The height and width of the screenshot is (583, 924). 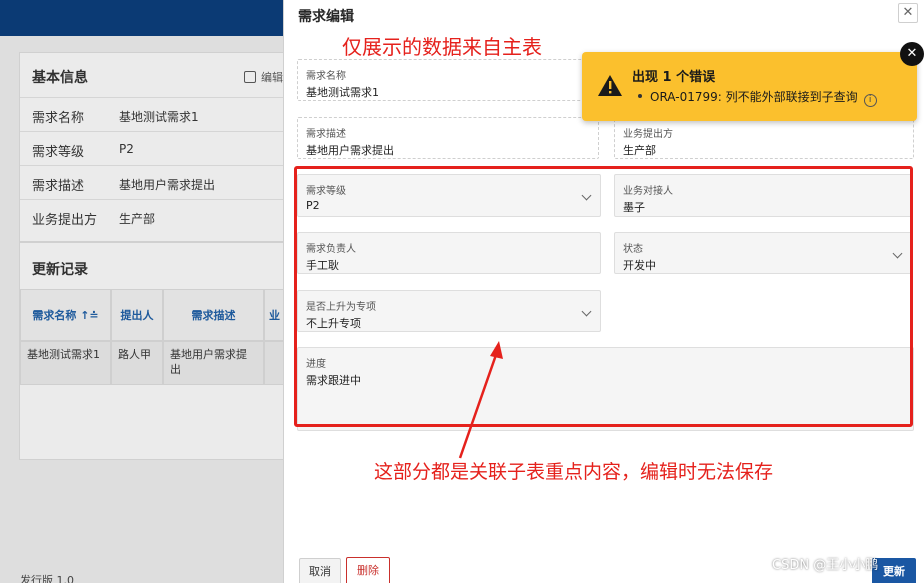 I want to click on toast-title: 出现 1 个错误, so click(x=674, y=77).